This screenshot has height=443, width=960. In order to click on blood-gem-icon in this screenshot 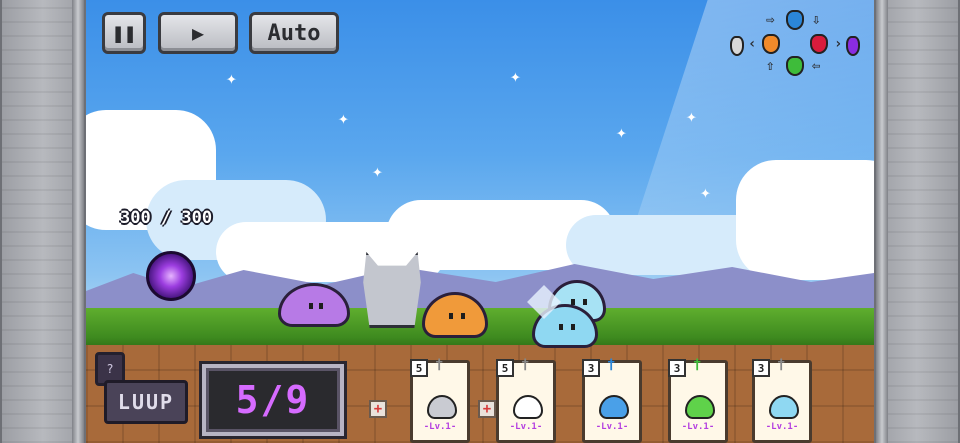, I will do `click(819, 44)`.